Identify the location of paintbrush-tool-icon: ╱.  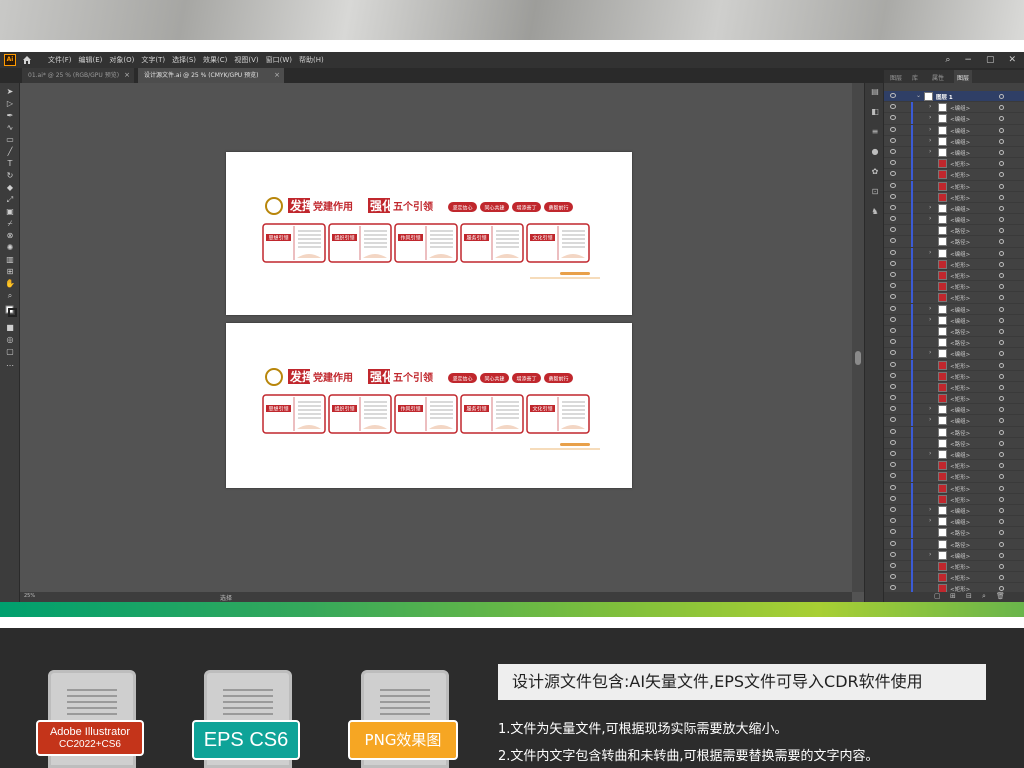
(10, 152).